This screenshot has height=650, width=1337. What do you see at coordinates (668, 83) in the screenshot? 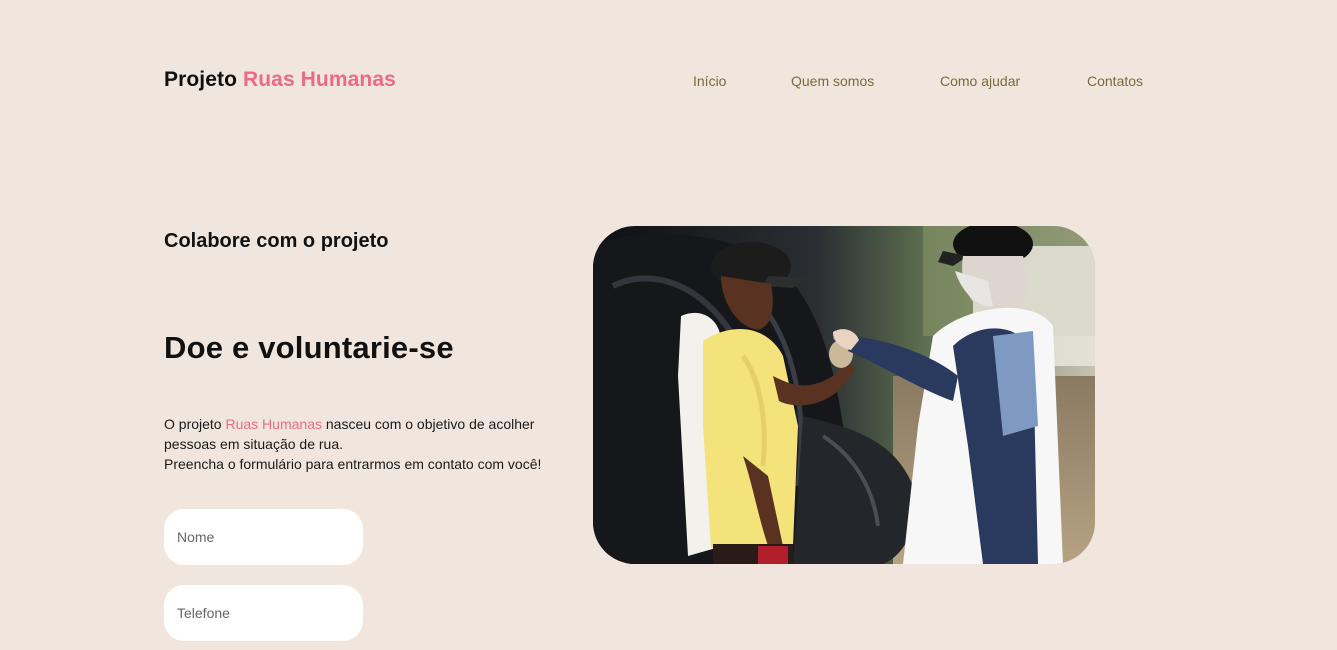
I see `main-nav: Início Quem somos Como ajudar Contatos` at bounding box center [668, 83].